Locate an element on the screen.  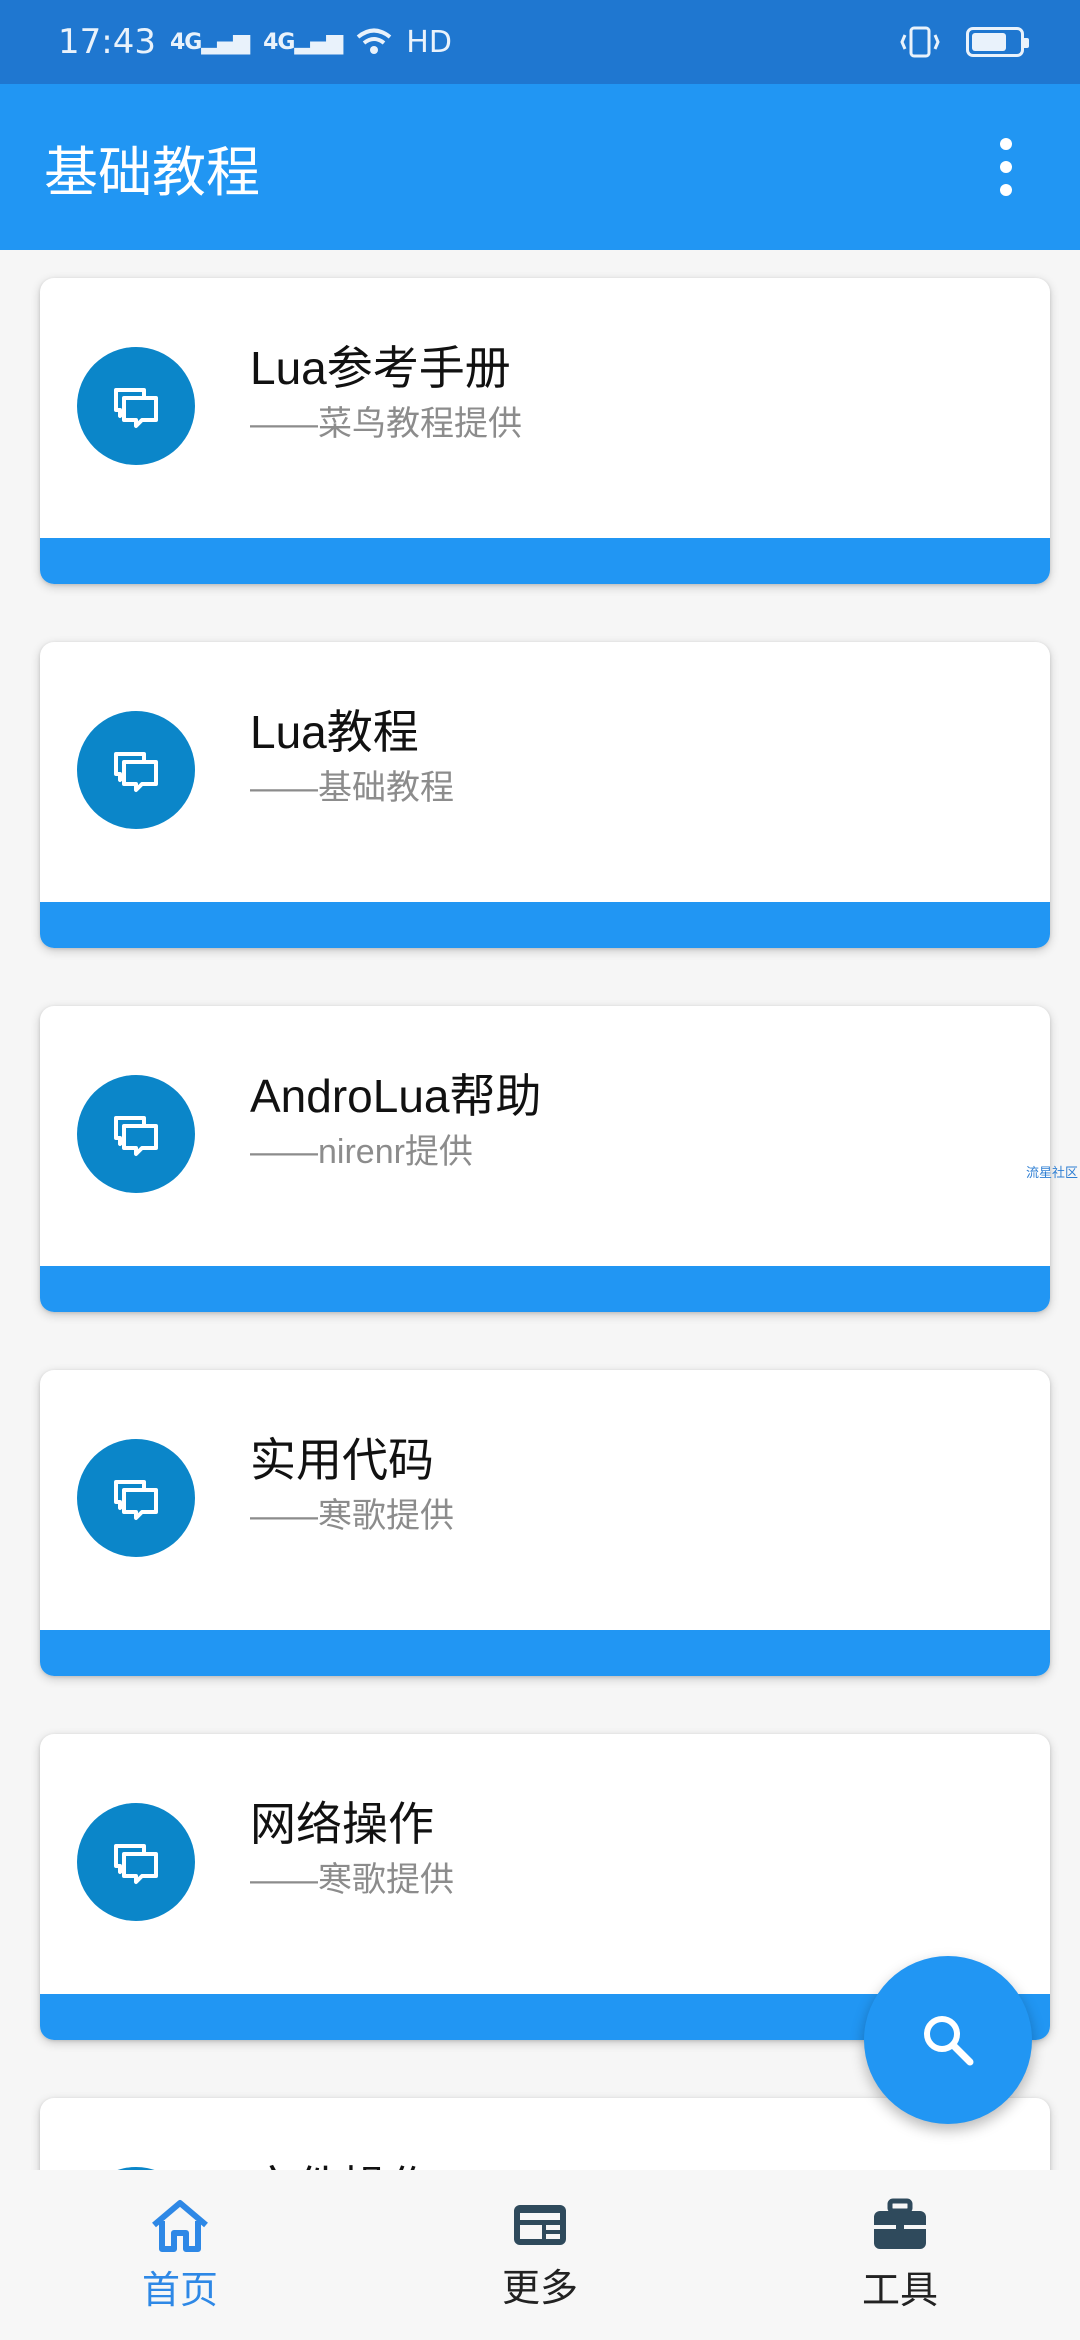
vibrate-icon is located at coordinates (920, 42).